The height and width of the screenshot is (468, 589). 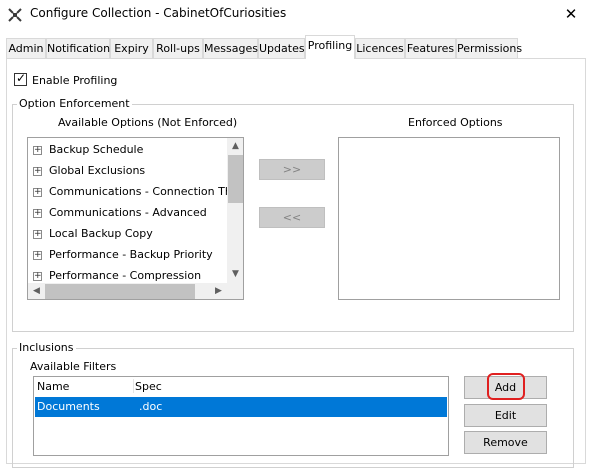 What do you see at coordinates (449, 218) in the screenshot?
I see `enforced-options-list` at bounding box center [449, 218].